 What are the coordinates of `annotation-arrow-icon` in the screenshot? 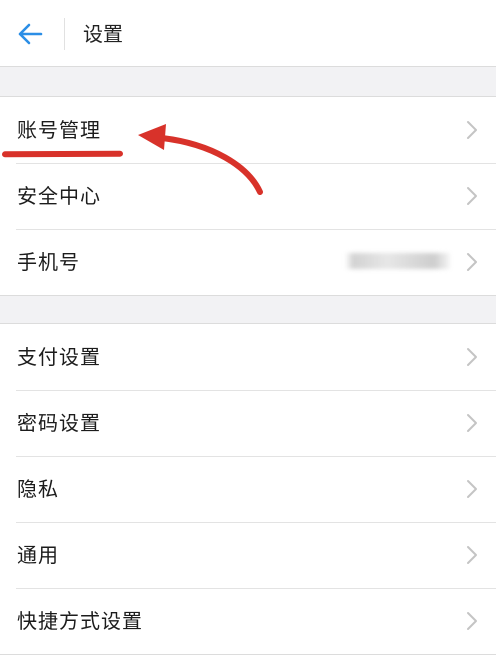 It's located at (200, 159).